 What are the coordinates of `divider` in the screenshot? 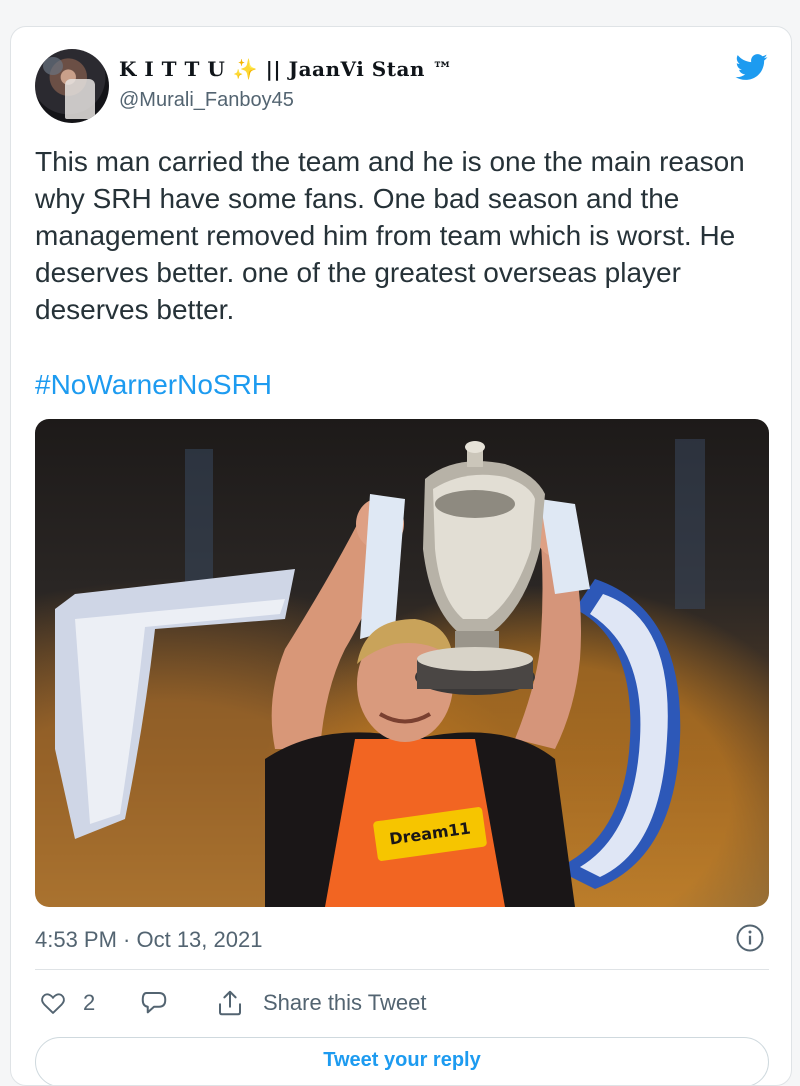 It's located at (402, 969).